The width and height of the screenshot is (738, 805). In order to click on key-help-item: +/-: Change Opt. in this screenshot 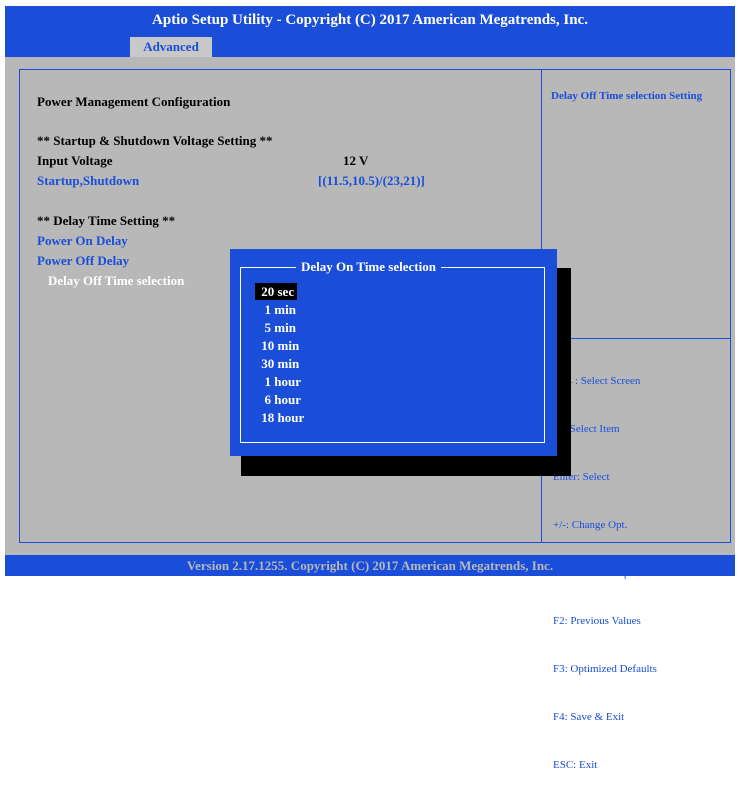, I will do `click(590, 525)`.